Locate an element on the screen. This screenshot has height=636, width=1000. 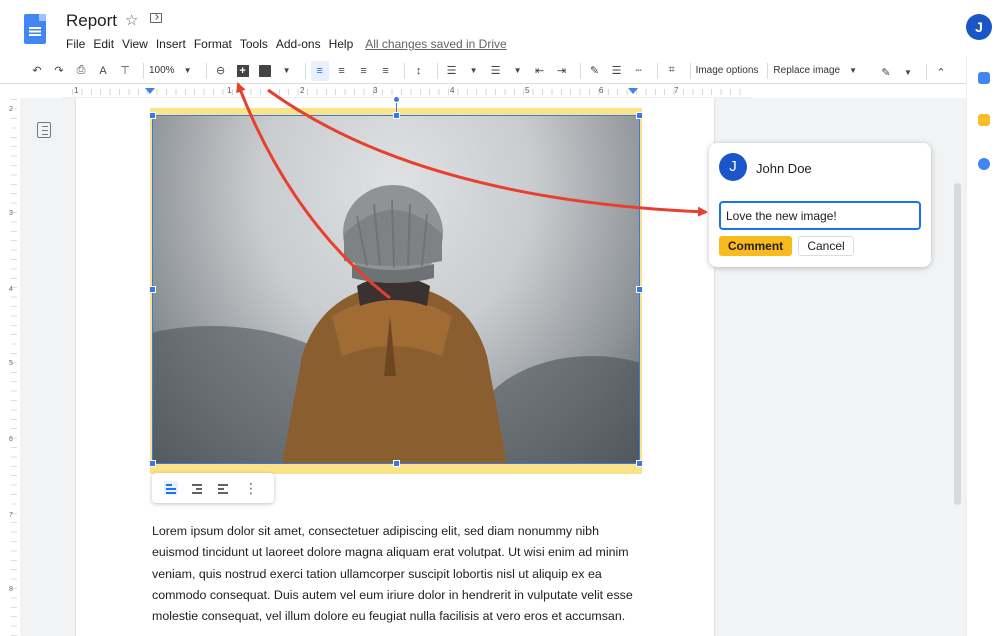
comment-submit-button: Comment is located at coordinates (755, 246).